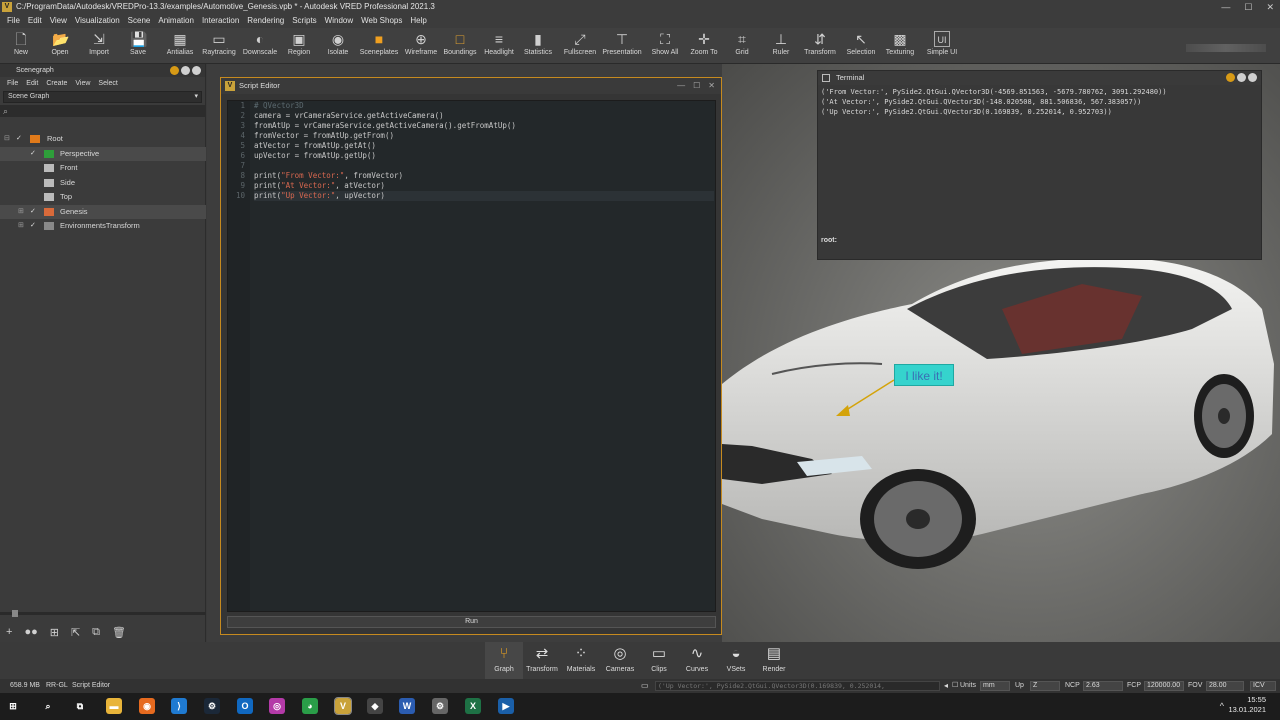 This screenshot has height=720, width=1280. I want to click on presentation-app-icon: ▶, so click(506, 706).